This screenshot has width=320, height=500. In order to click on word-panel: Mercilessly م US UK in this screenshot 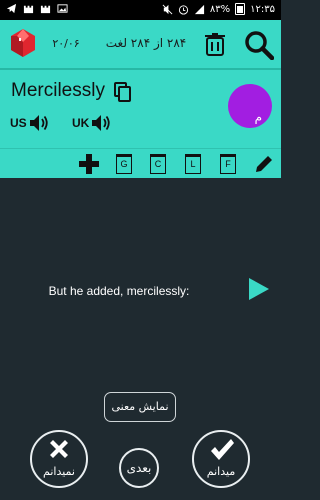, I will do `click(140, 108)`.